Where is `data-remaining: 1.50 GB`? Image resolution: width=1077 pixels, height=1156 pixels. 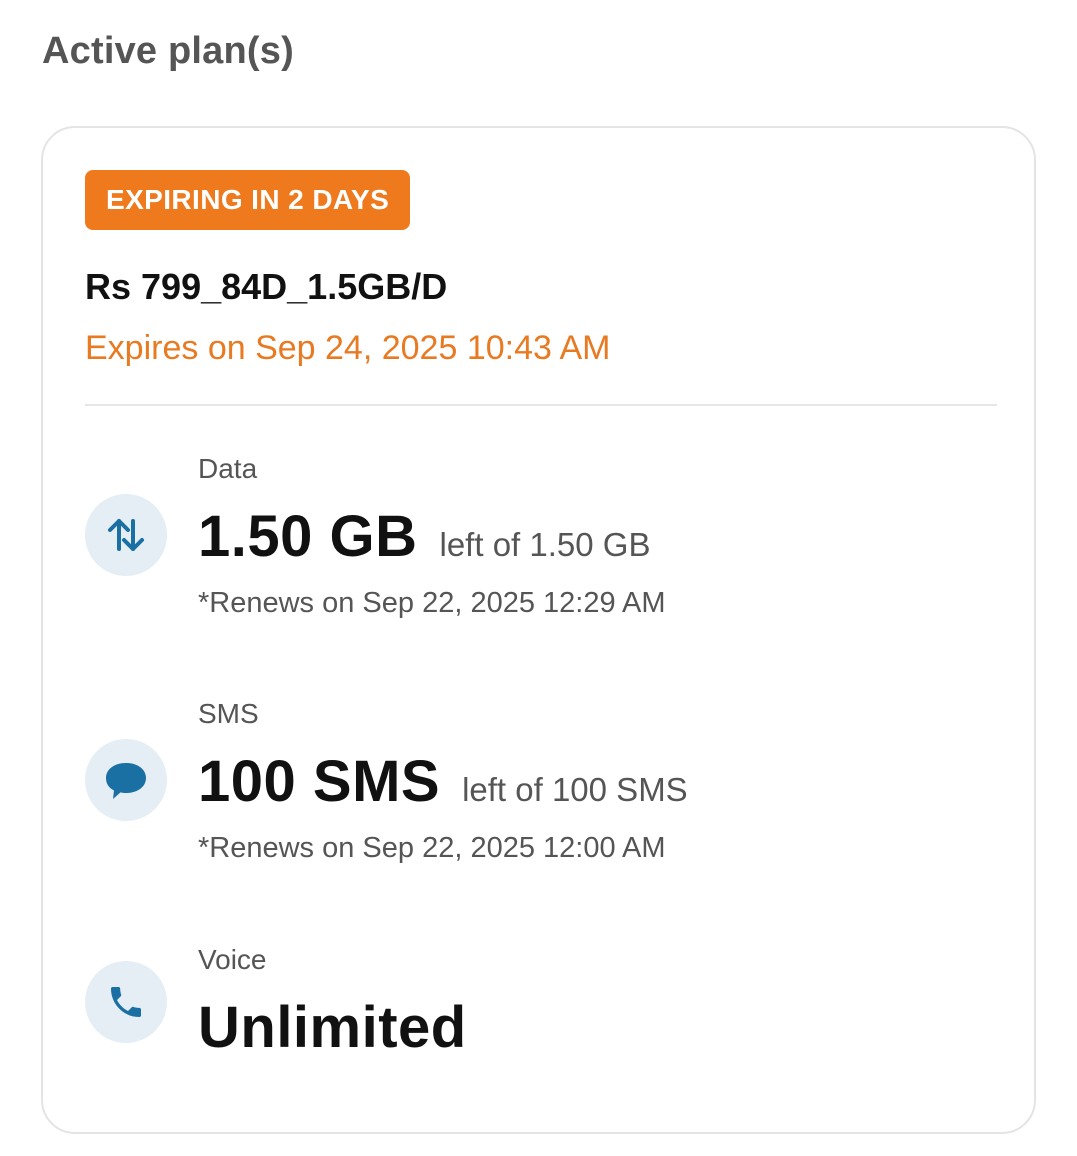 data-remaining: 1.50 GB is located at coordinates (308, 536).